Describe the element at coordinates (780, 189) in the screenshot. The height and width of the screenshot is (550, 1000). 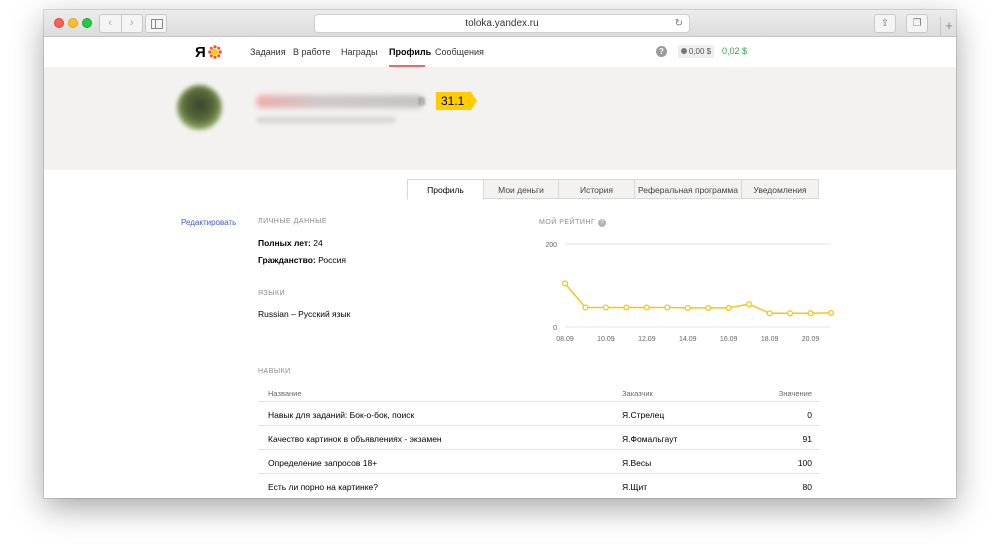
I see `tab-notifications: Уведомления` at that location.